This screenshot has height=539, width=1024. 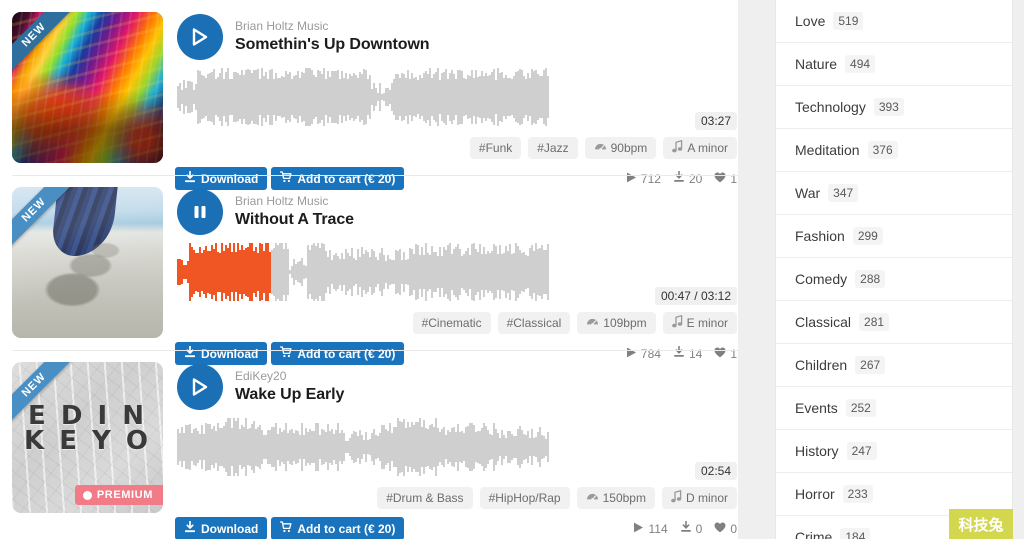 What do you see at coordinates (882, 150) in the screenshot?
I see `category-count: 376` at bounding box center [882, 150].